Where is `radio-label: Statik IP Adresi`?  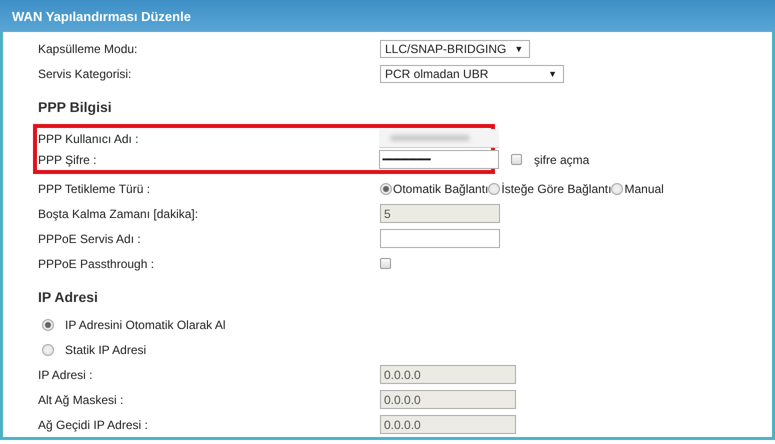 radio-label: Statik IP Adresi is located at coordinates (105, 349).